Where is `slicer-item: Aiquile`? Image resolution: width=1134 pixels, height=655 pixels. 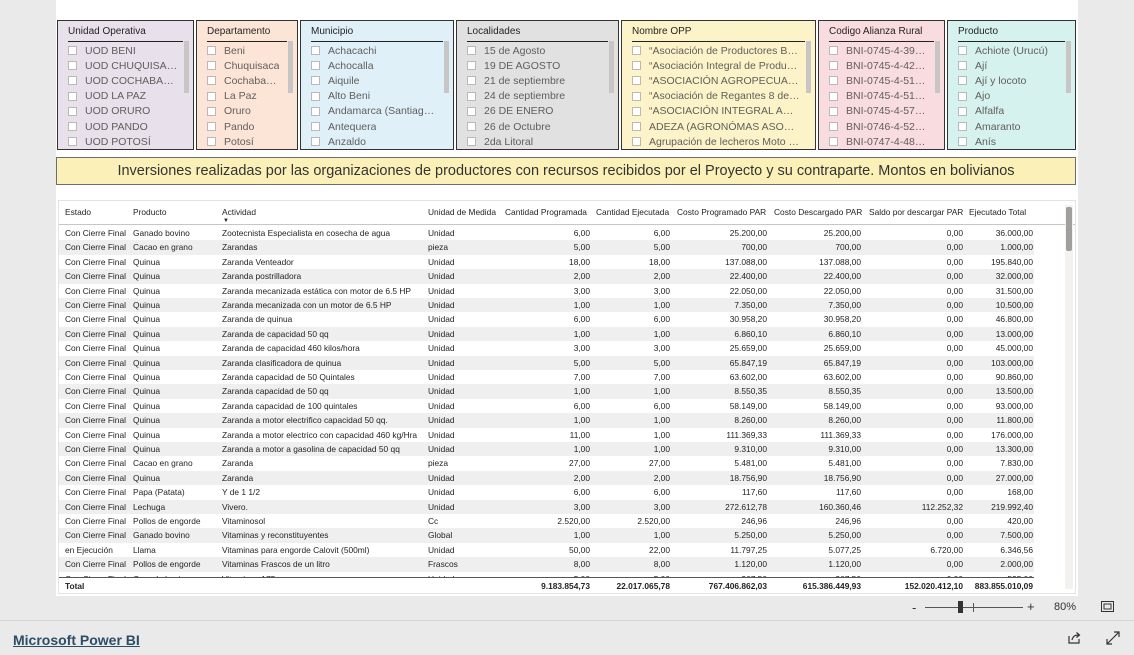 slicer-item: Aiquile is located at coordinates (375, 80).